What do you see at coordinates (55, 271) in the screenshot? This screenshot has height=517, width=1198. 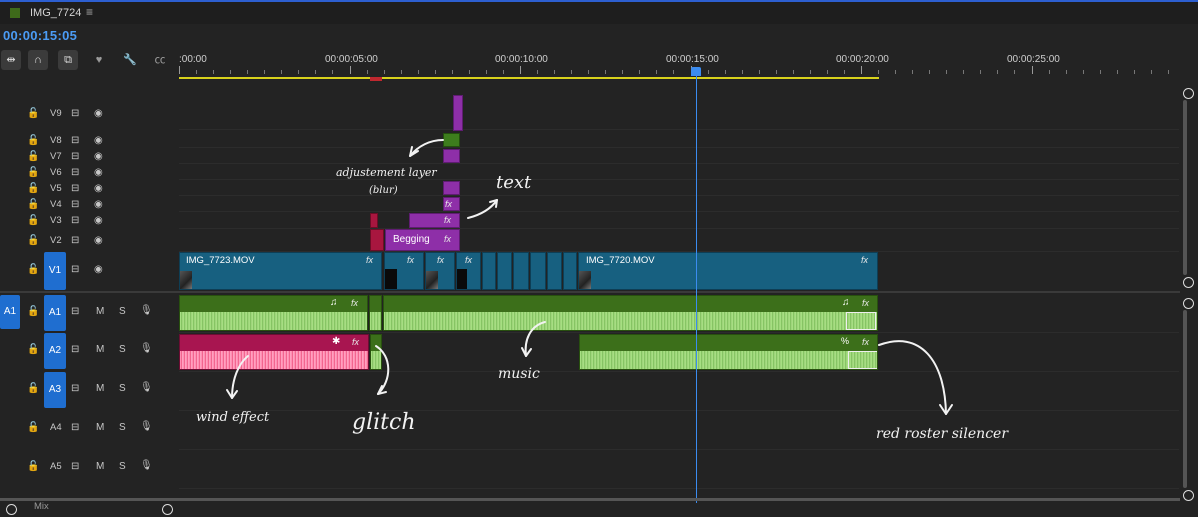 I see `track-target-v1: V1` at bounding box center [55, 271].